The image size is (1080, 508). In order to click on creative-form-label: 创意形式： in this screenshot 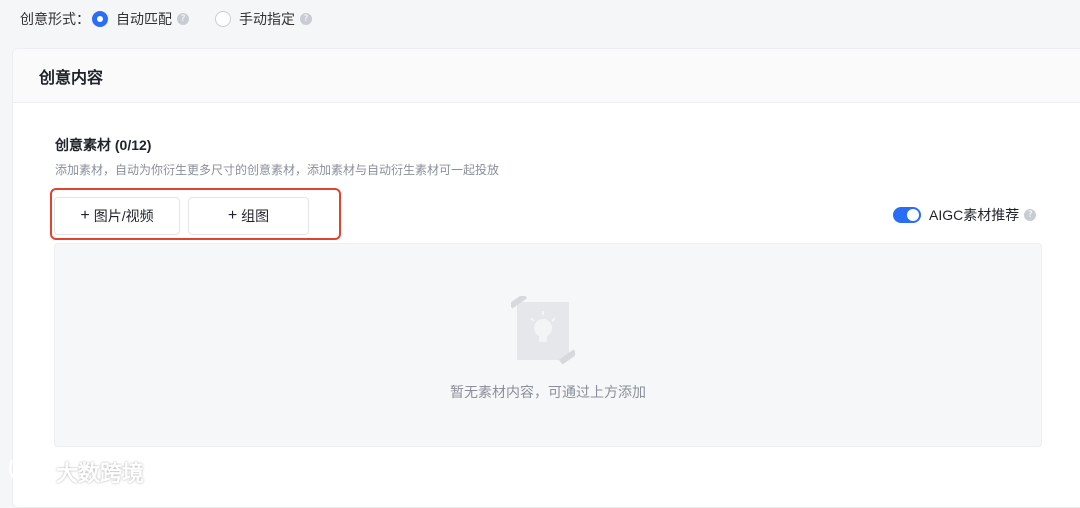, I will do `click(55, 19)`.